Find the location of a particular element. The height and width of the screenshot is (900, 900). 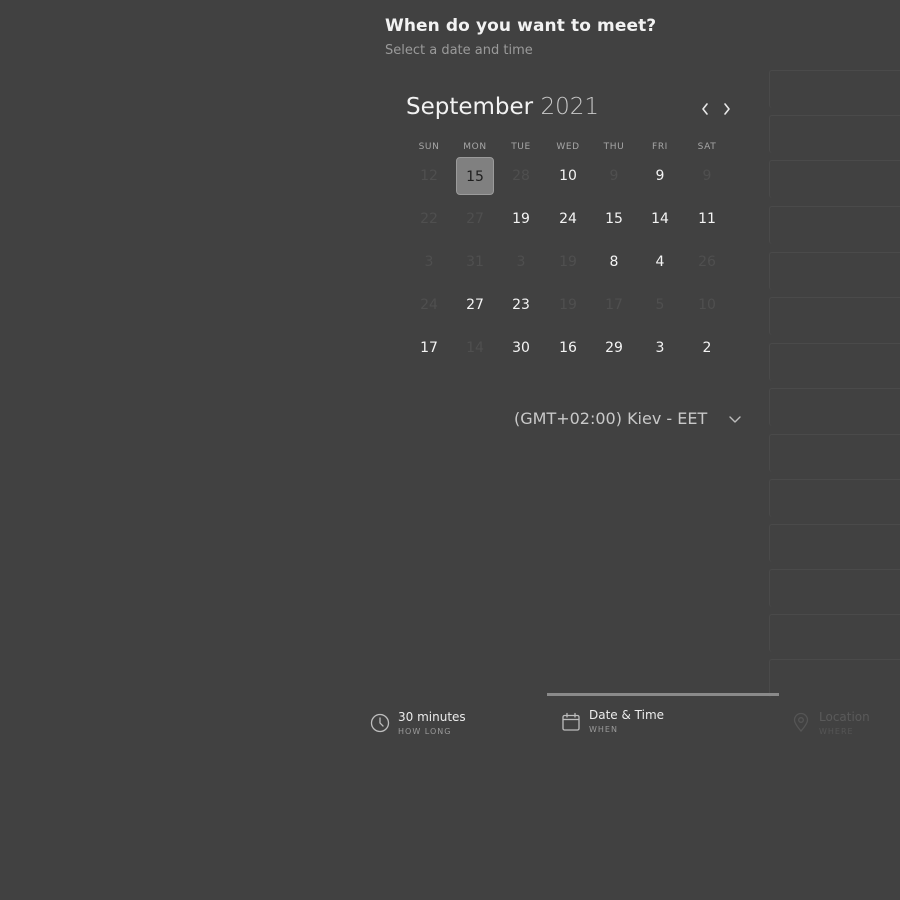

day-cell: 2 is located at coordinates (707, 348).